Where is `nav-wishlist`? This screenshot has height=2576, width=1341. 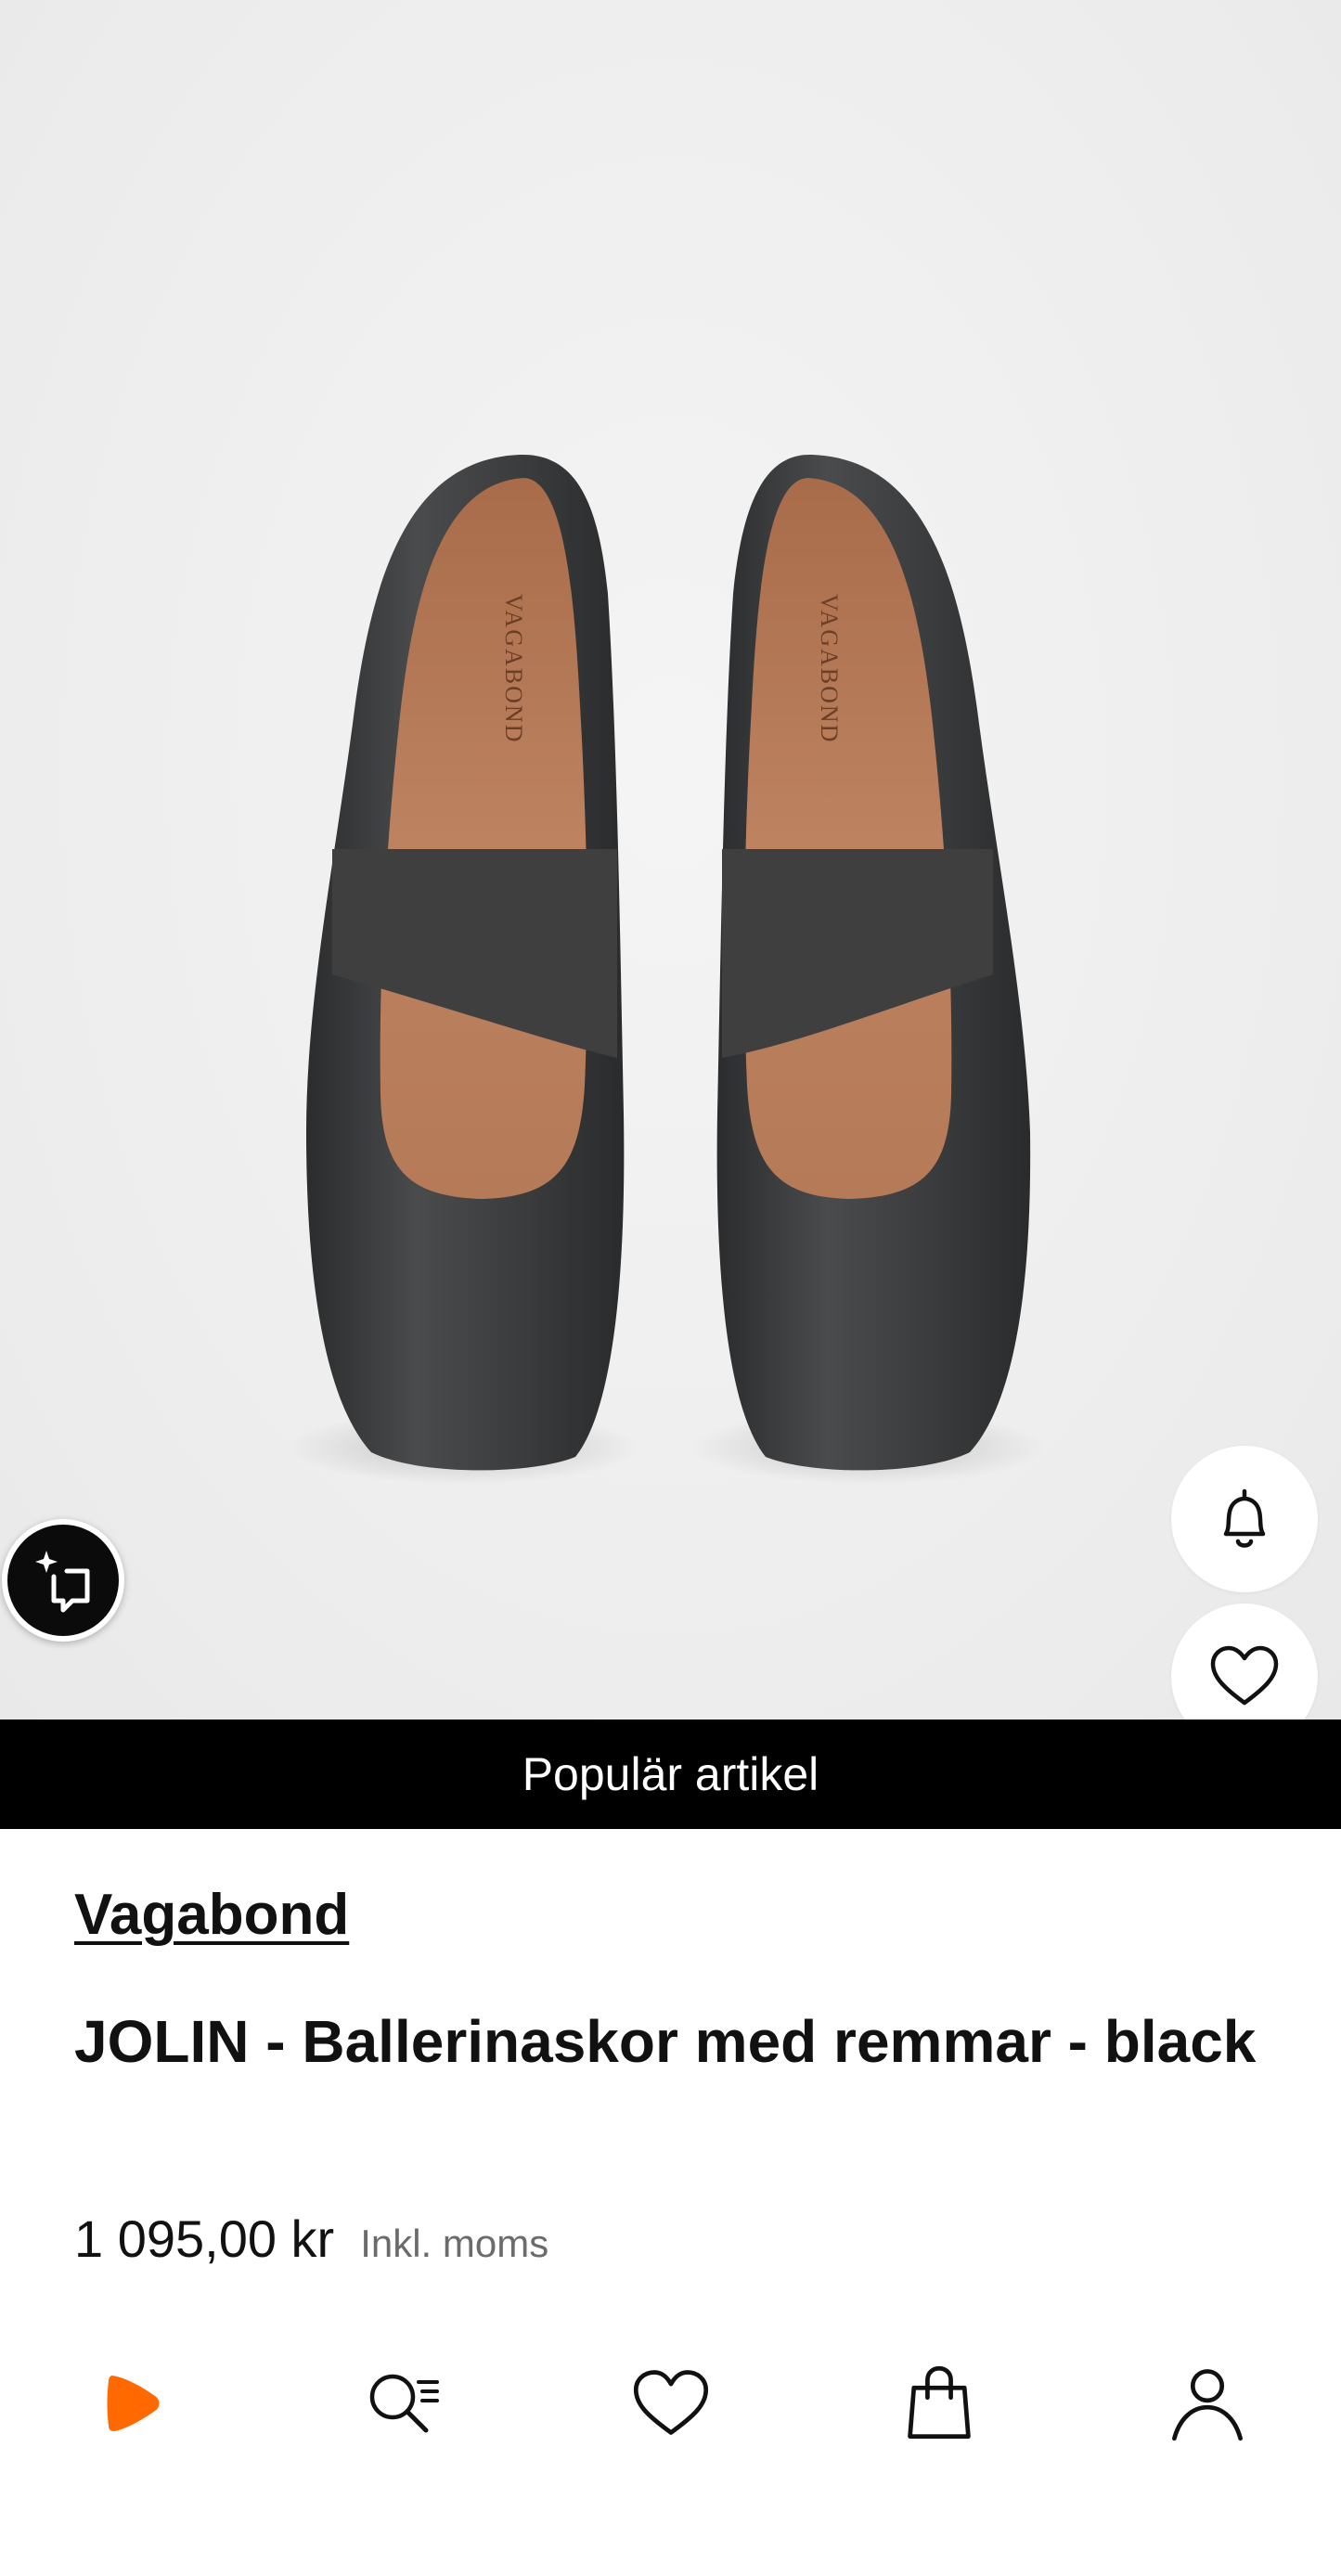
nav-wishlist is located at coordinates (671, 2403).